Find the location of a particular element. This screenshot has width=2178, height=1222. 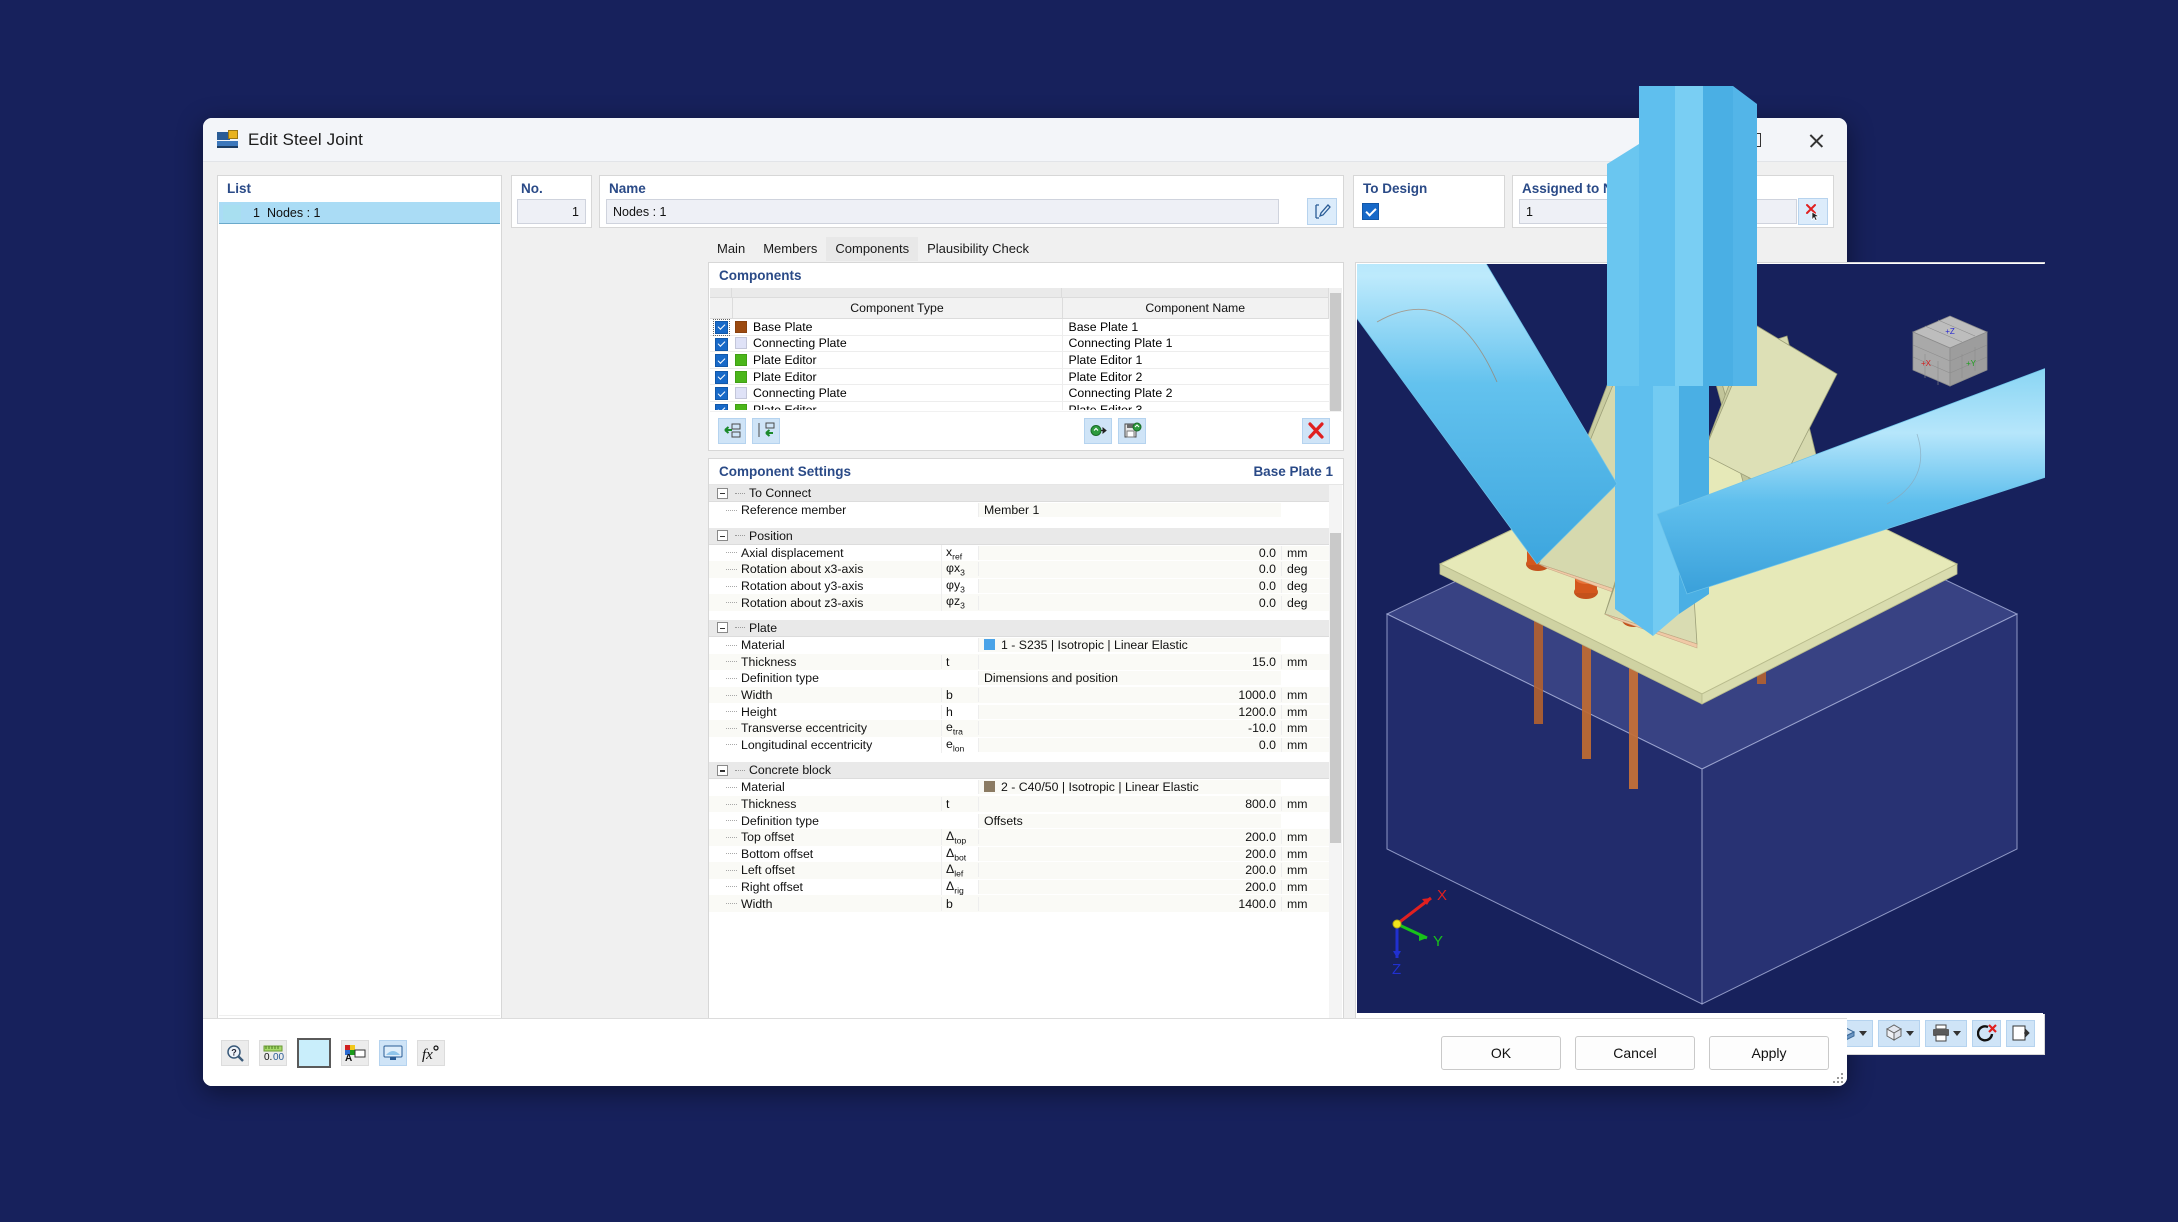

save-component-button is located at coordinates (1132, 430).